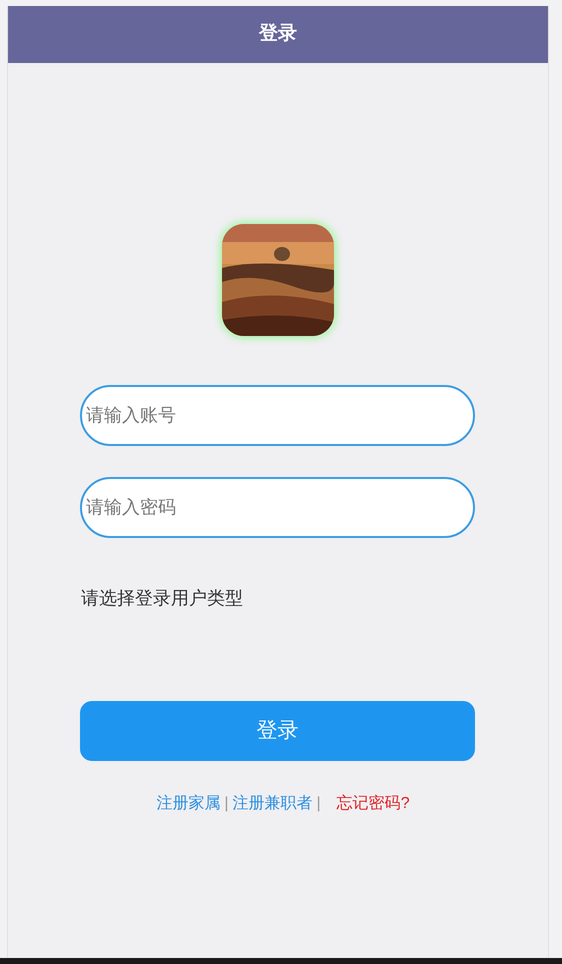  Describe the element at coordinates (277, 415) in the screenshot. I see `input-field: 请输入账号` at that location.